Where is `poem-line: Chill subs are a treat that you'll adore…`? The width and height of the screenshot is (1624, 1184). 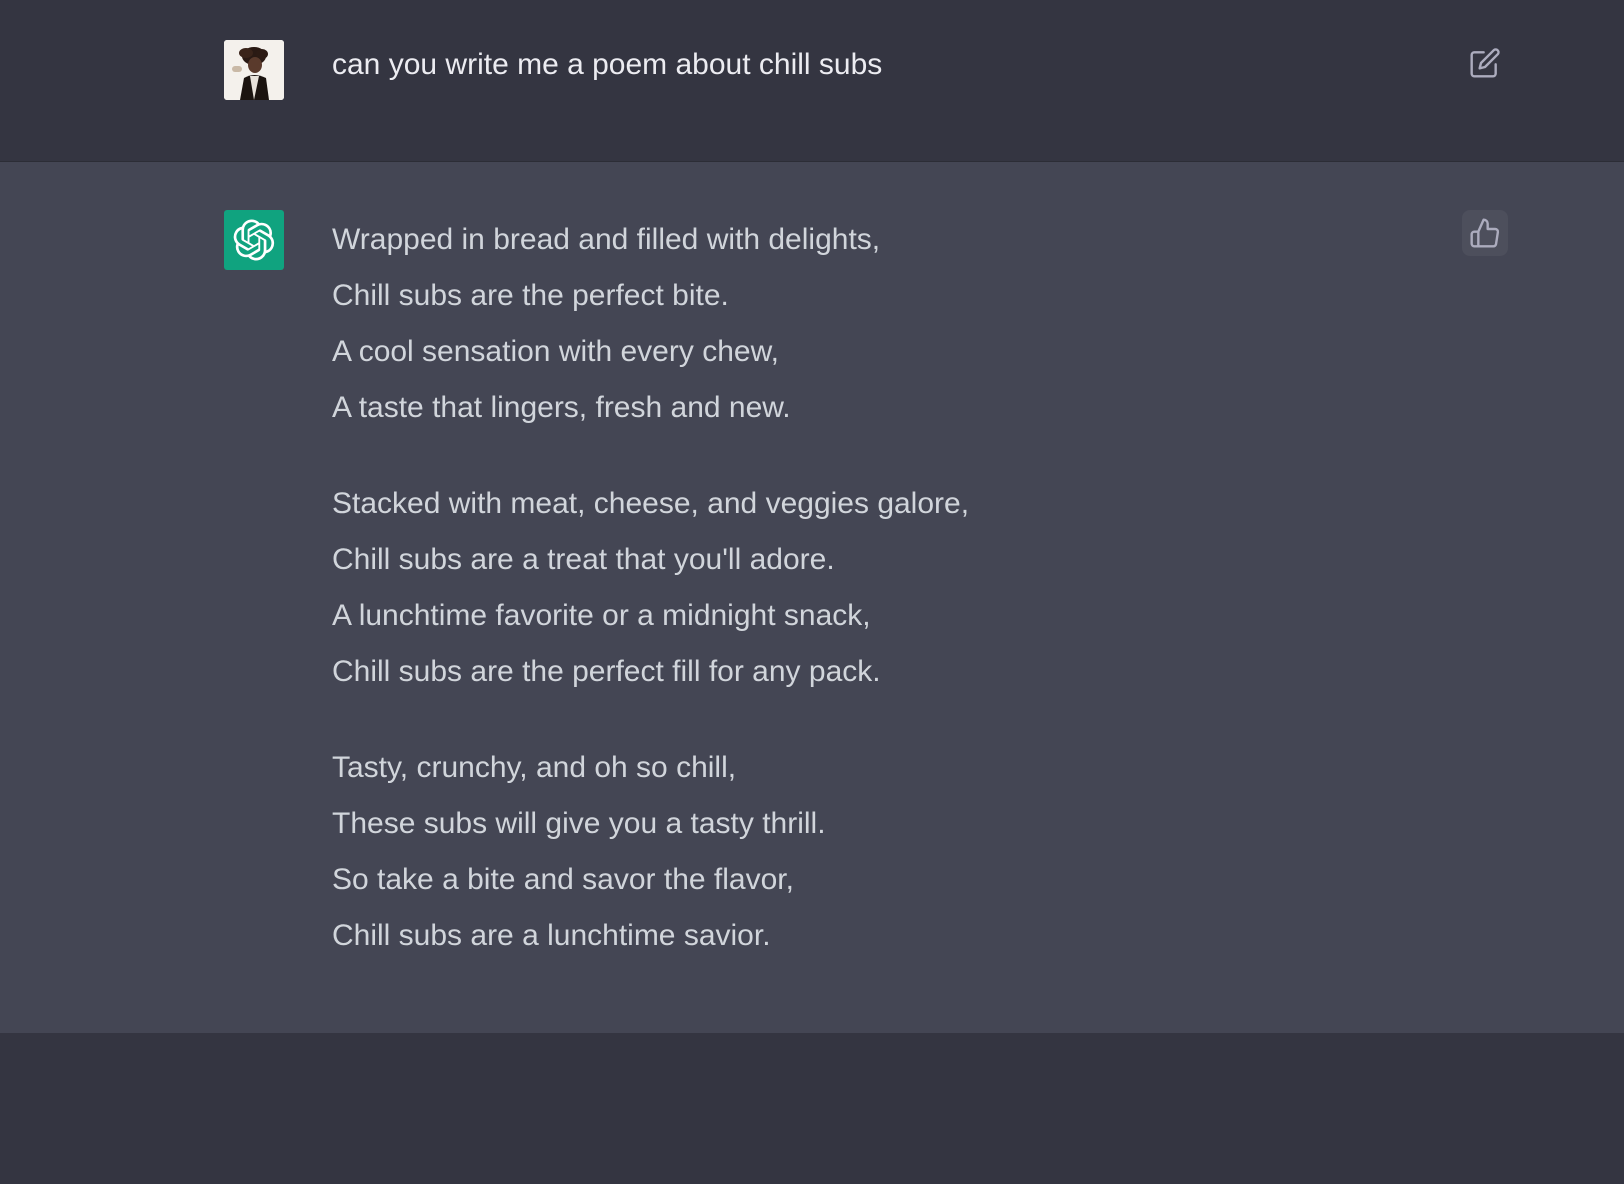 poem-line: Chill subs are a treat that you'll adore… is located at coordinates (583, 559).